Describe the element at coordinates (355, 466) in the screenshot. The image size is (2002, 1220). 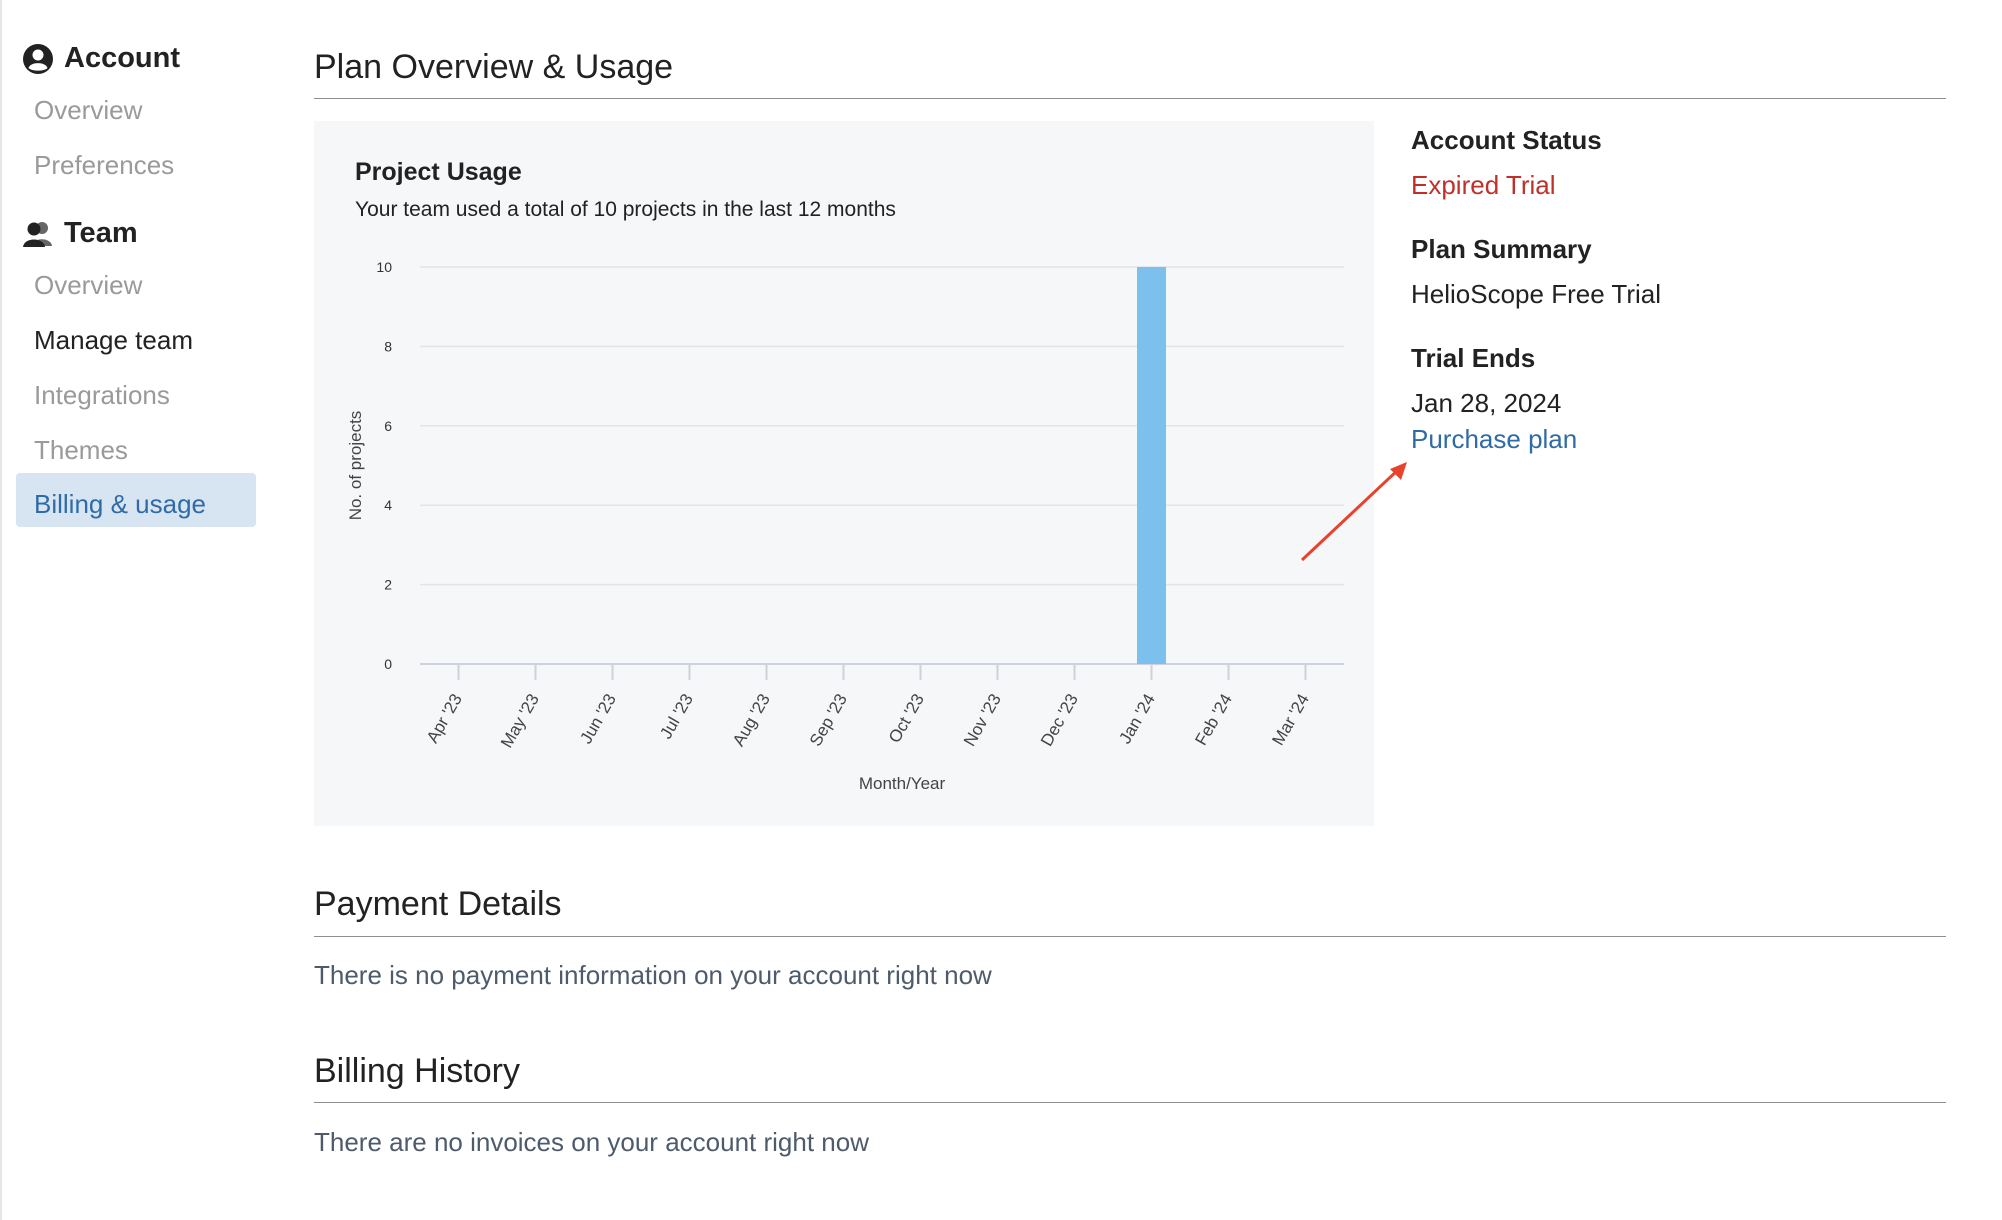
I see `y-axis-title: No. of projects` at that location.